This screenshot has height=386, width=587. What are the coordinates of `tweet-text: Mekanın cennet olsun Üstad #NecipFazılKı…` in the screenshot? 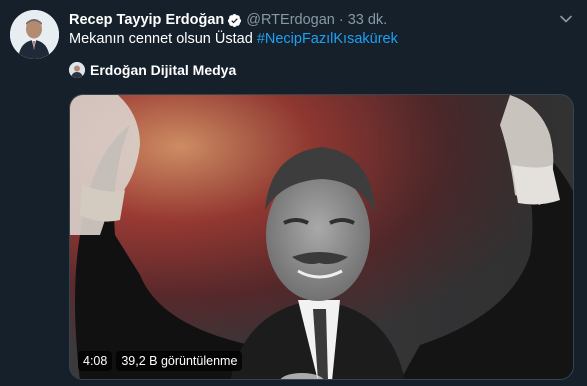 It's located at (233, 39).